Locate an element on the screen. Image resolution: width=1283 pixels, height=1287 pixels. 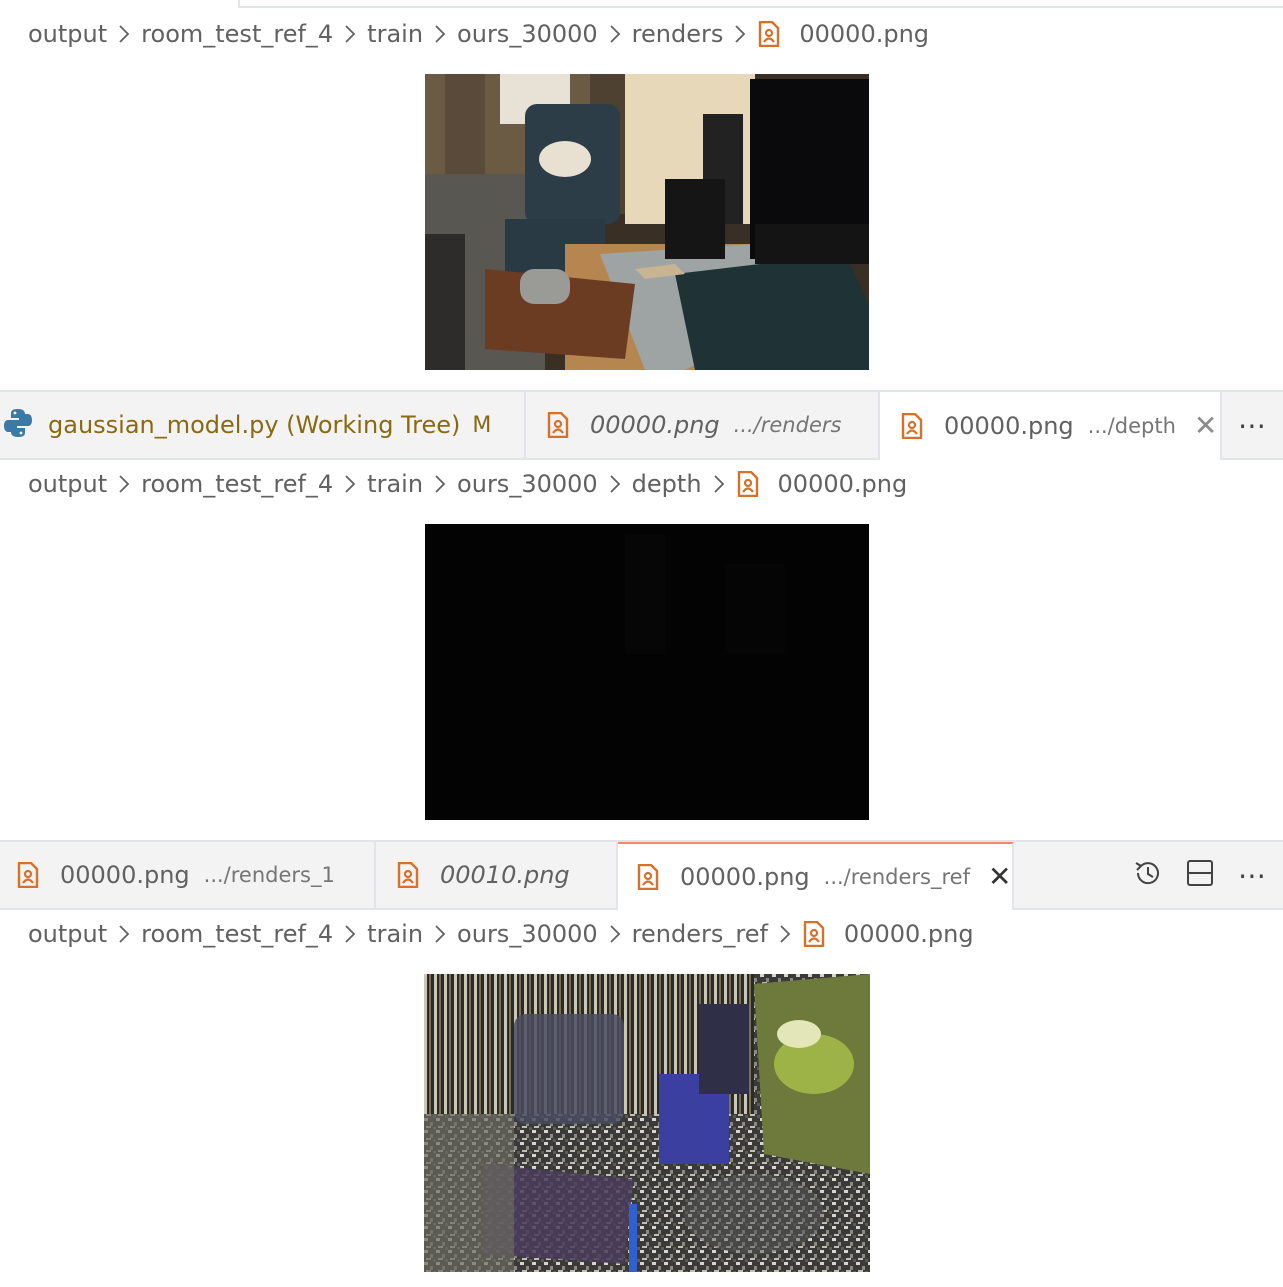
tab-description: .../renders_ref is located at coordinates (896, 877).